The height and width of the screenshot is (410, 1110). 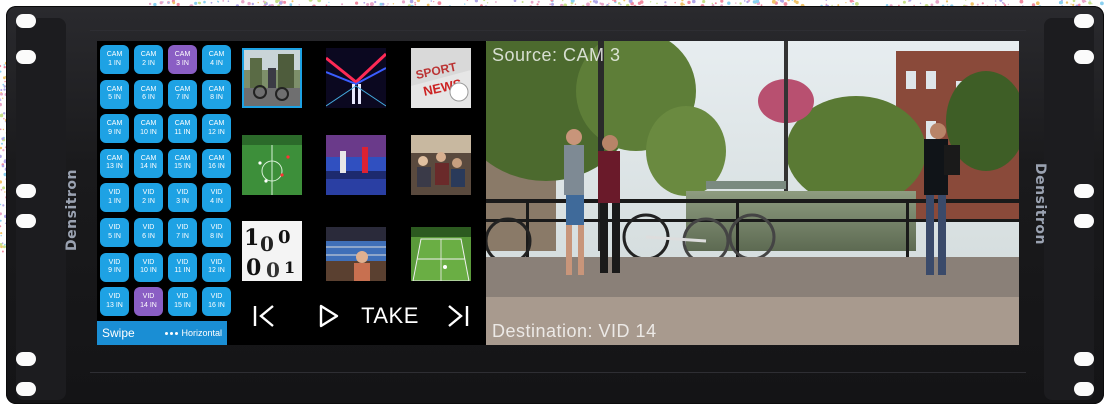 What do you see at coordinates (114, 94) in the screenshot?
I see `router-button-cam-5-in: CAM 5 IN` at bounding box center [114, 94].